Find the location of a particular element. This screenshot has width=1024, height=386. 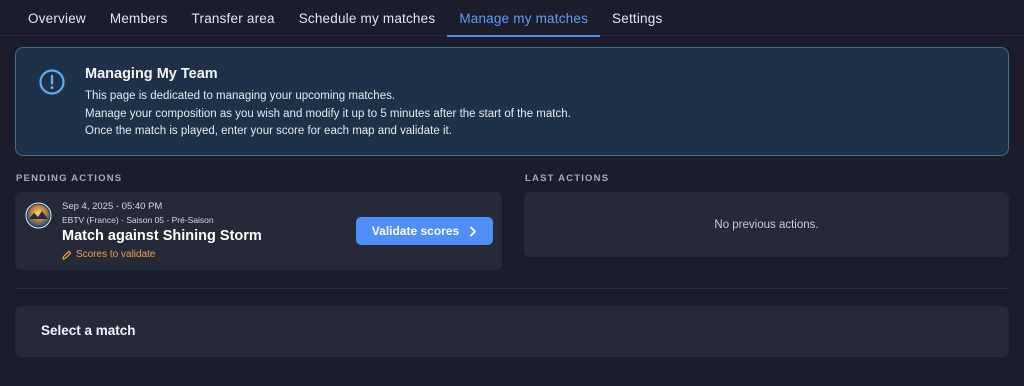

tab-overview: Overview is located at coordinates (49, 18).